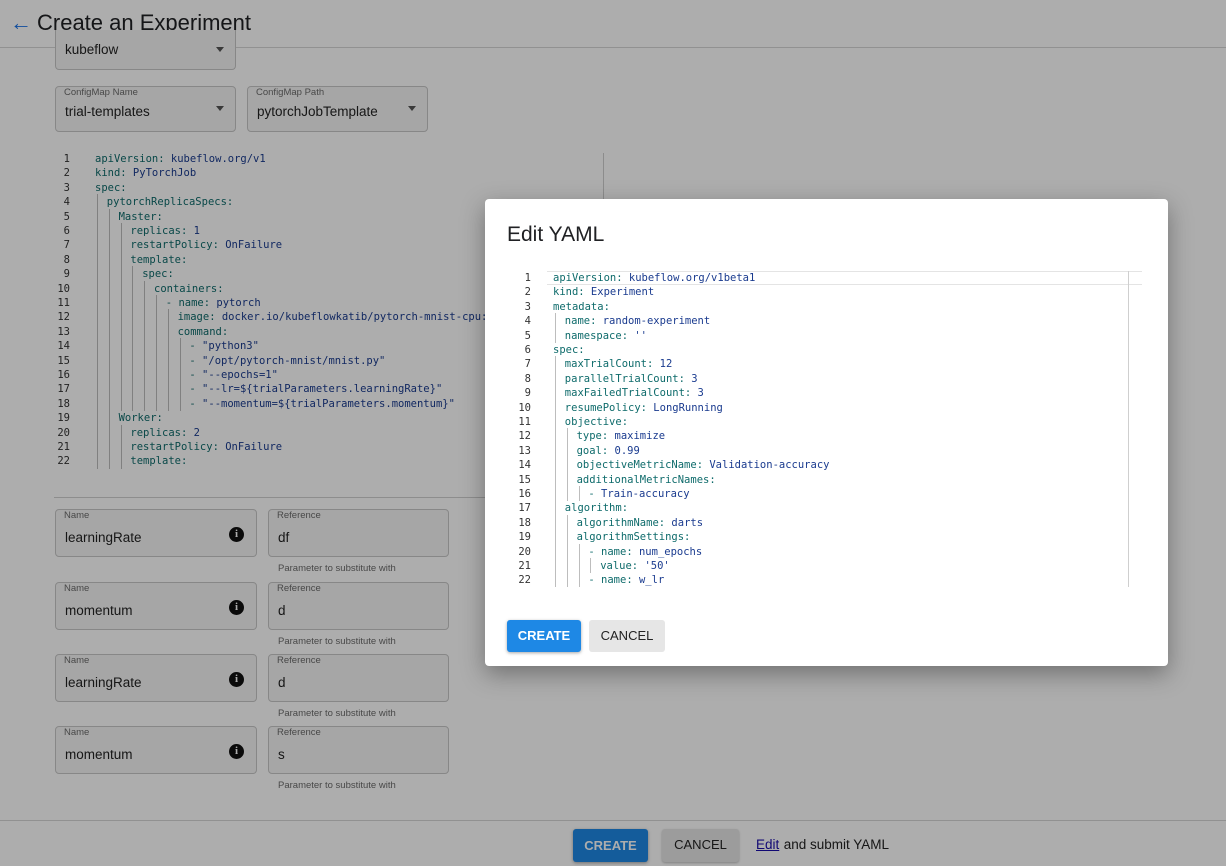  What do you see at coordinates (527, 292) in the screenshot?
I see `line-number: 2` at bounding box center [527, 292].